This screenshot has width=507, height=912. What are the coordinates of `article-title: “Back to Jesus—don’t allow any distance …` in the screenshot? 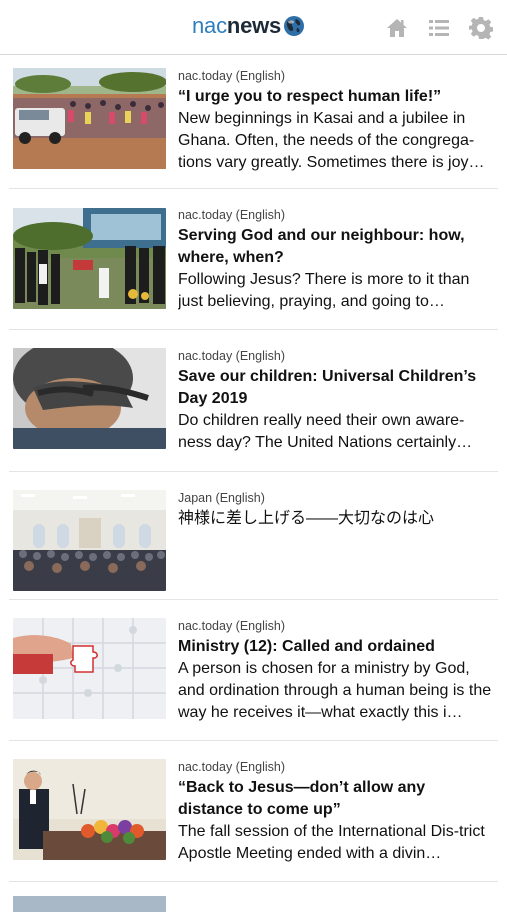 It's located at (302, 798).